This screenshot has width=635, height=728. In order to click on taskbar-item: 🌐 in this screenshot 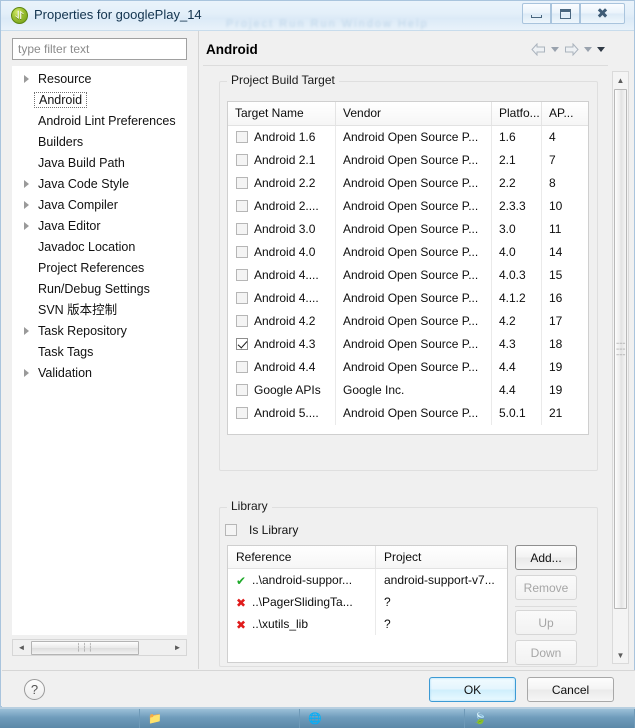, I will do `click(382, 718)`.